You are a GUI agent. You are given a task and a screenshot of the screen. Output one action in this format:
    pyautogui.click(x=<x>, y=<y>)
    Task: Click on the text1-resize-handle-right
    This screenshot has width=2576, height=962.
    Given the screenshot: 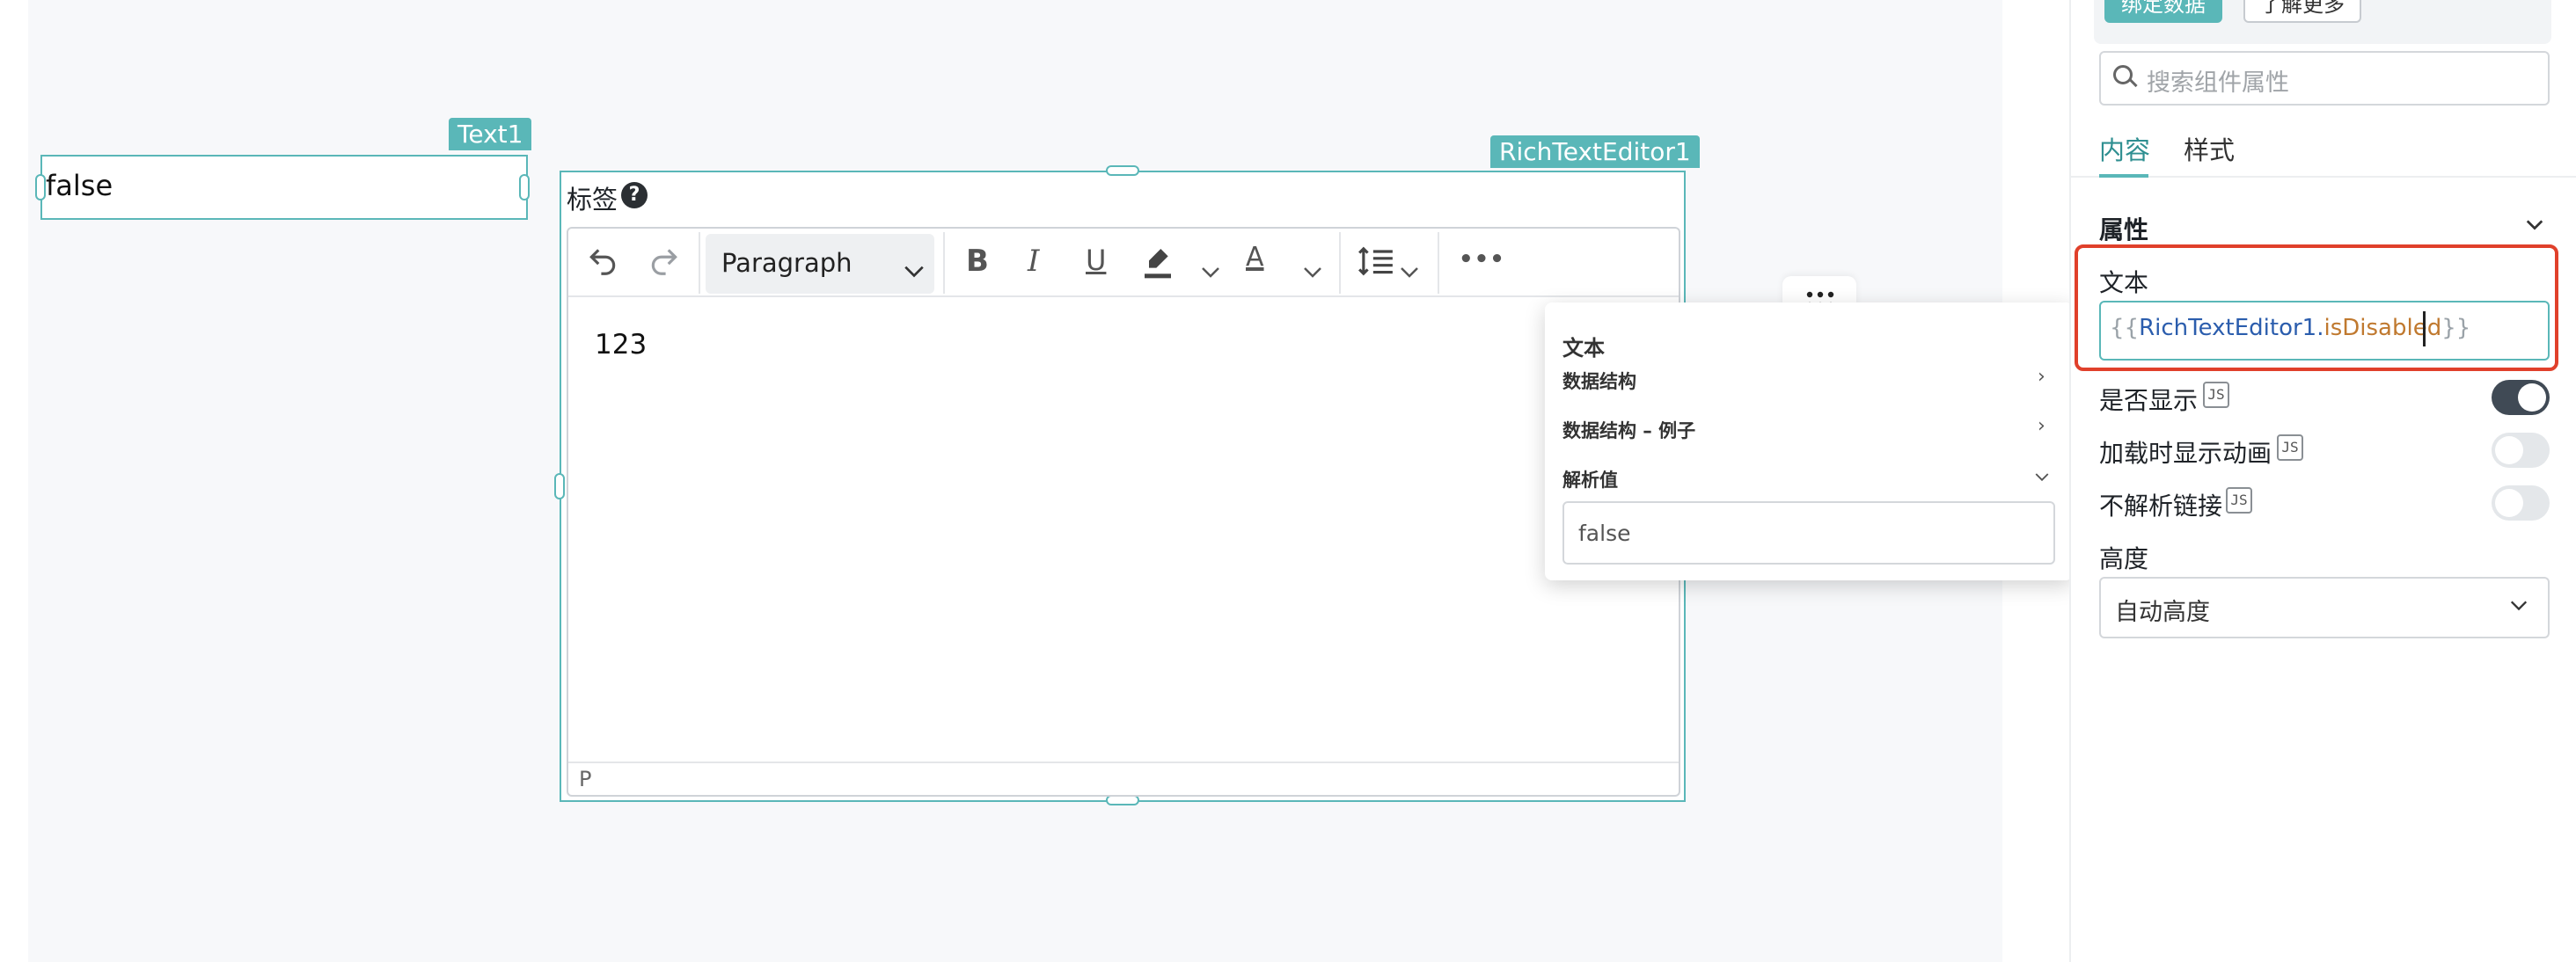 What is the action you would take?
    pyautogui.click(x=524, y=187)
    